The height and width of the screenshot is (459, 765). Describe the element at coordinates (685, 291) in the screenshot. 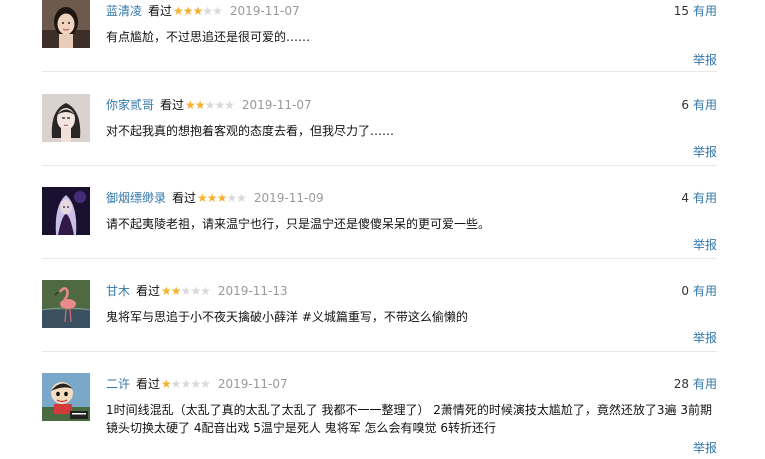

I see `vote-count: 0` at that location.